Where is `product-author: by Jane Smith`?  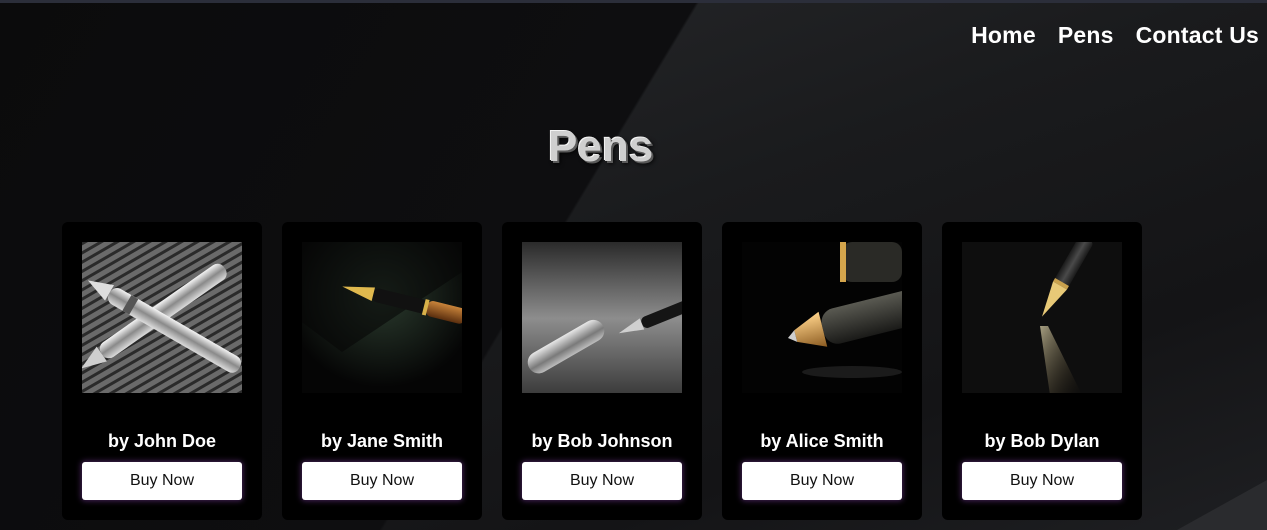 product-author: by Jane Smith is located at coordinates (382, 441).